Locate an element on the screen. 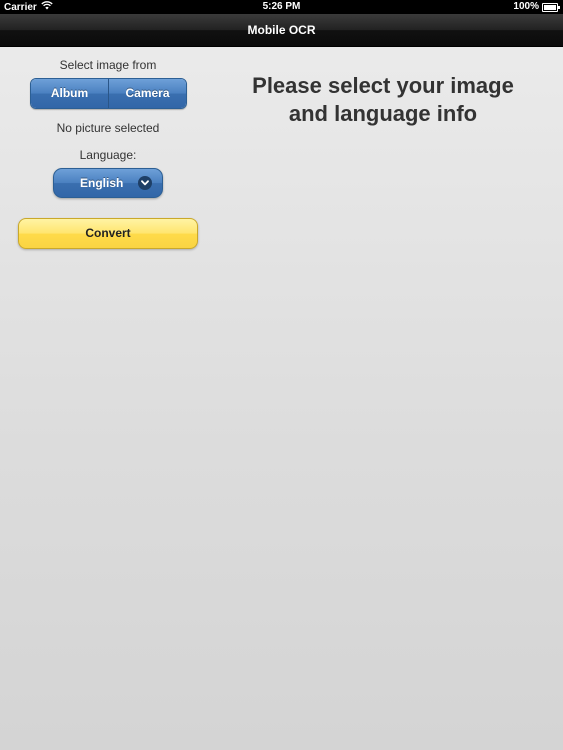 The height and width of the screenshot is (750, 563). status-right: 100% is located at coordinates (536, 6).